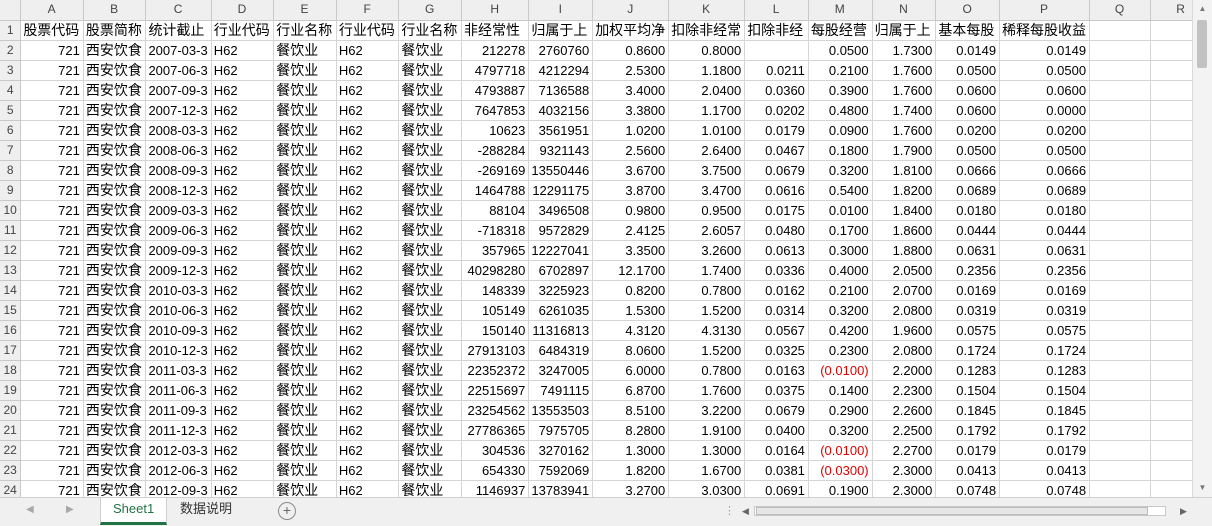 The height and width of the screenshot is (526, 1212). What do you see at coordinates (495, 150) in the screenshot?
I see `cell: -288284` at bounding box center [495, 150].